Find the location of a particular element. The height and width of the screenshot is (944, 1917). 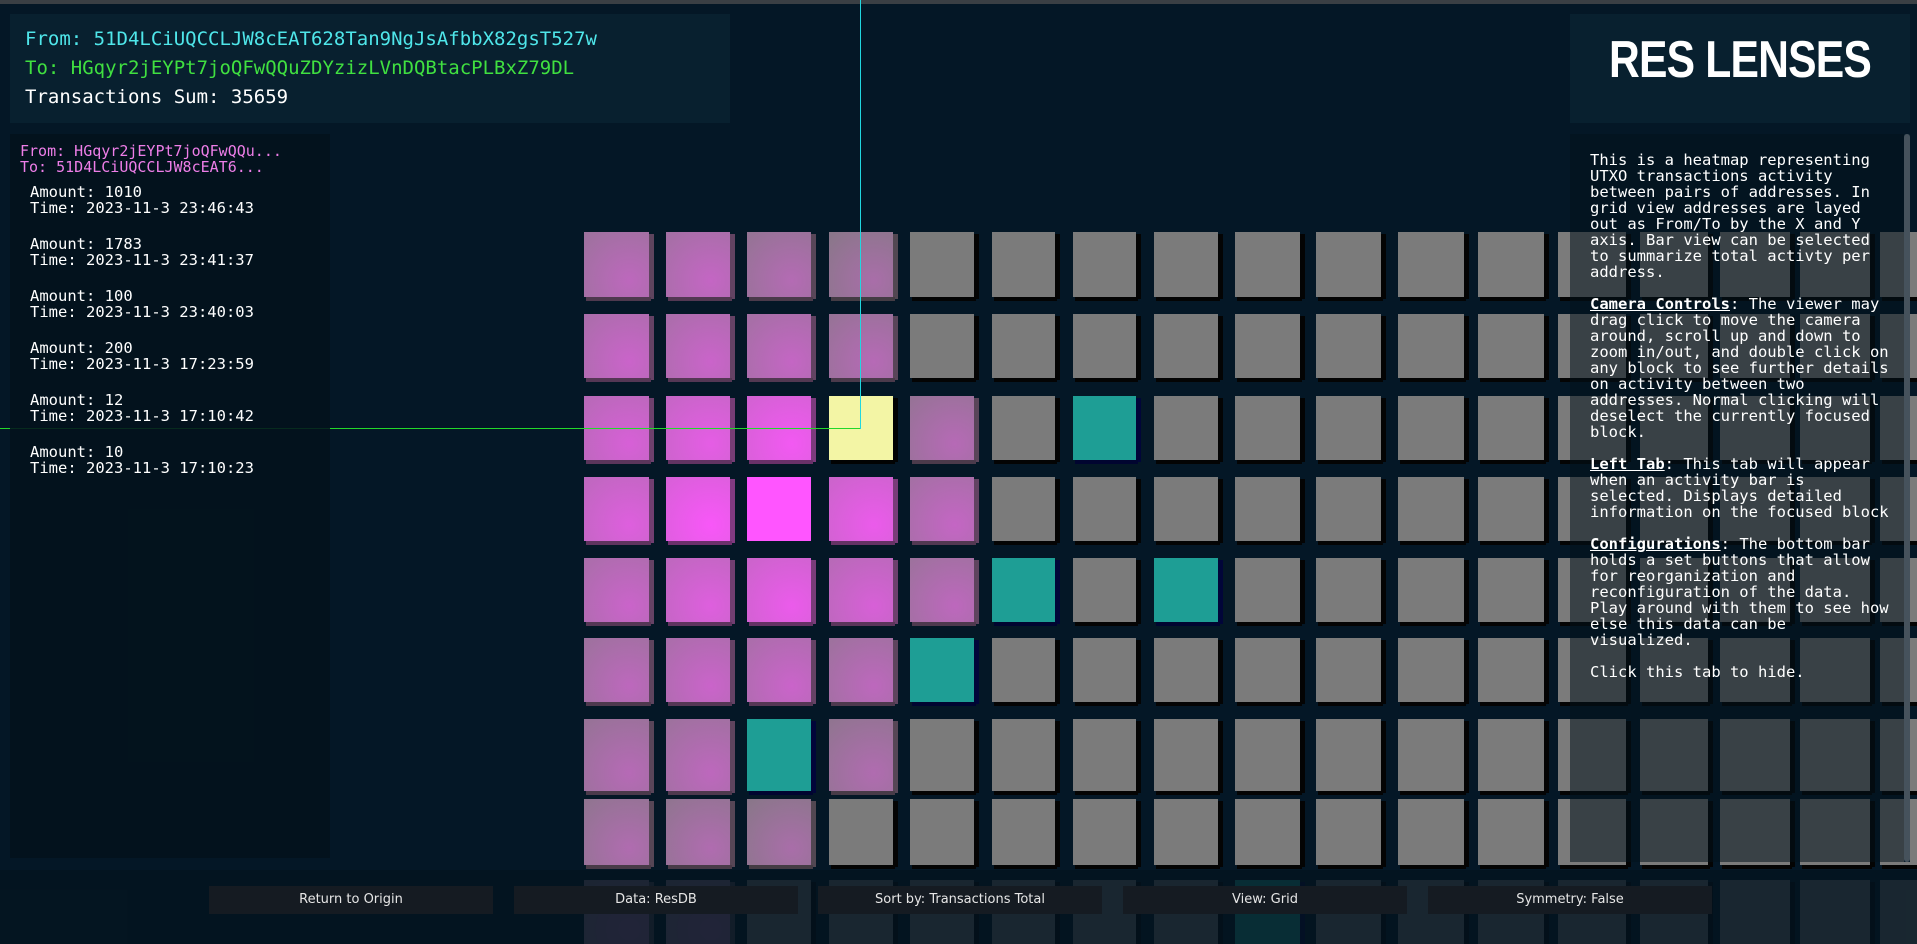

view-mode-button: View: Grid is located at coordinates (1265, 900).